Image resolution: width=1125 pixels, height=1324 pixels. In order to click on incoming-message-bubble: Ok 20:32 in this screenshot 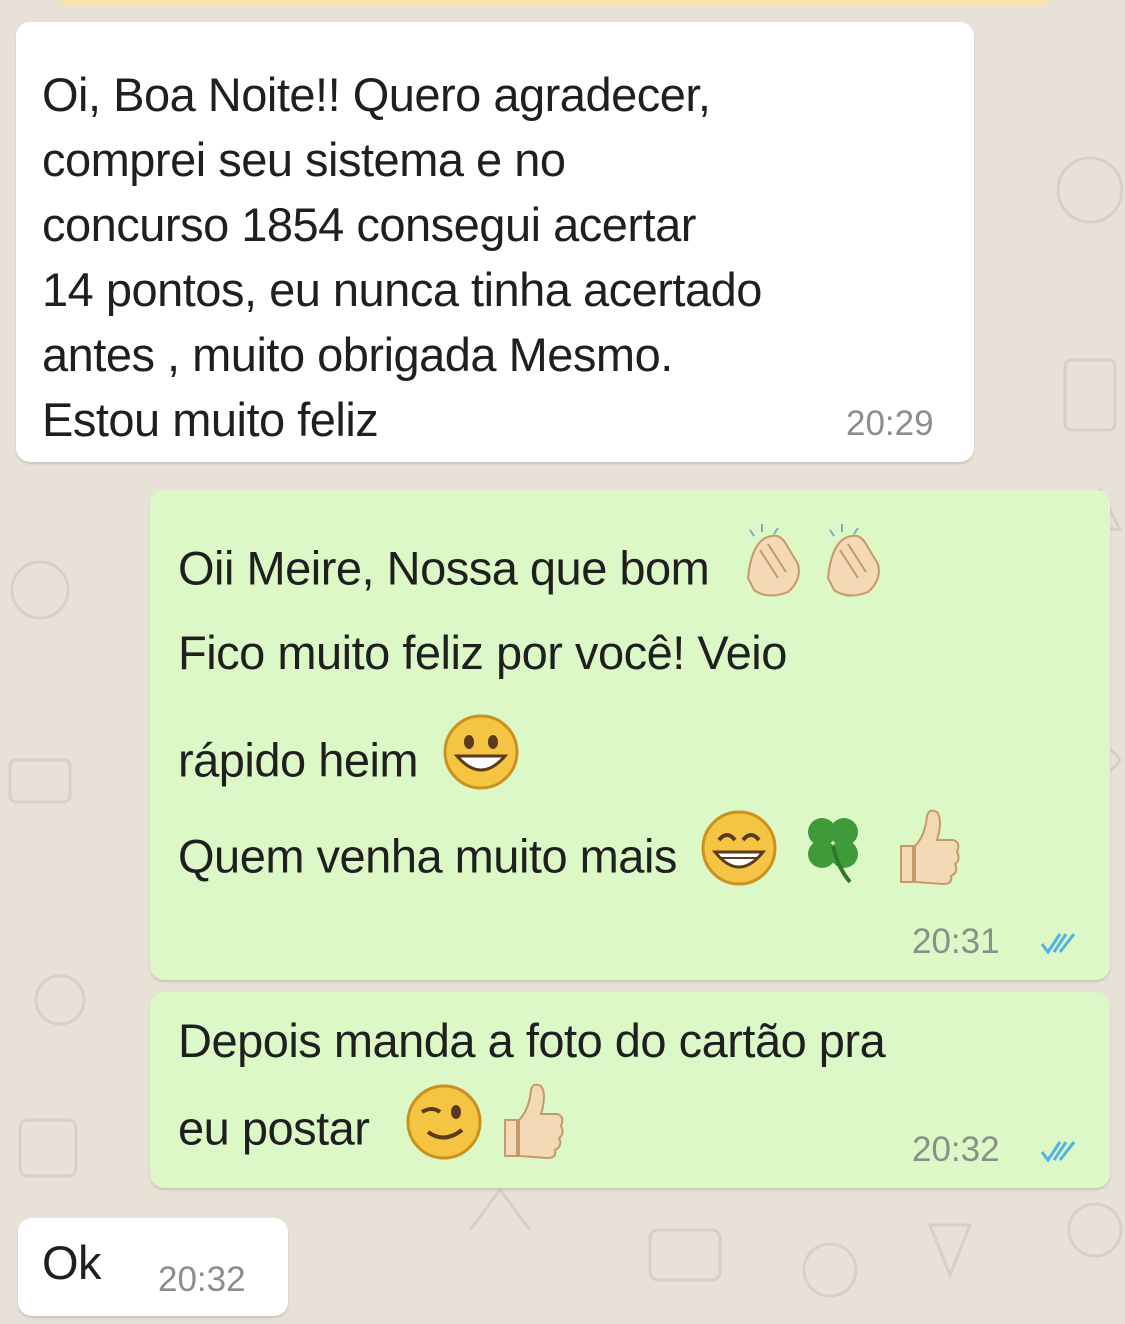, I will do `click(153, 1267)`.